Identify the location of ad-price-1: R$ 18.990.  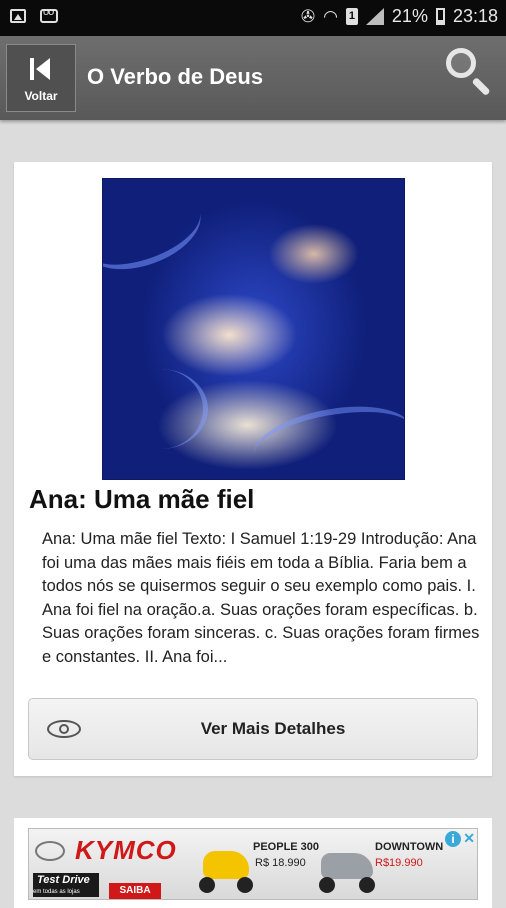
(280, 863).